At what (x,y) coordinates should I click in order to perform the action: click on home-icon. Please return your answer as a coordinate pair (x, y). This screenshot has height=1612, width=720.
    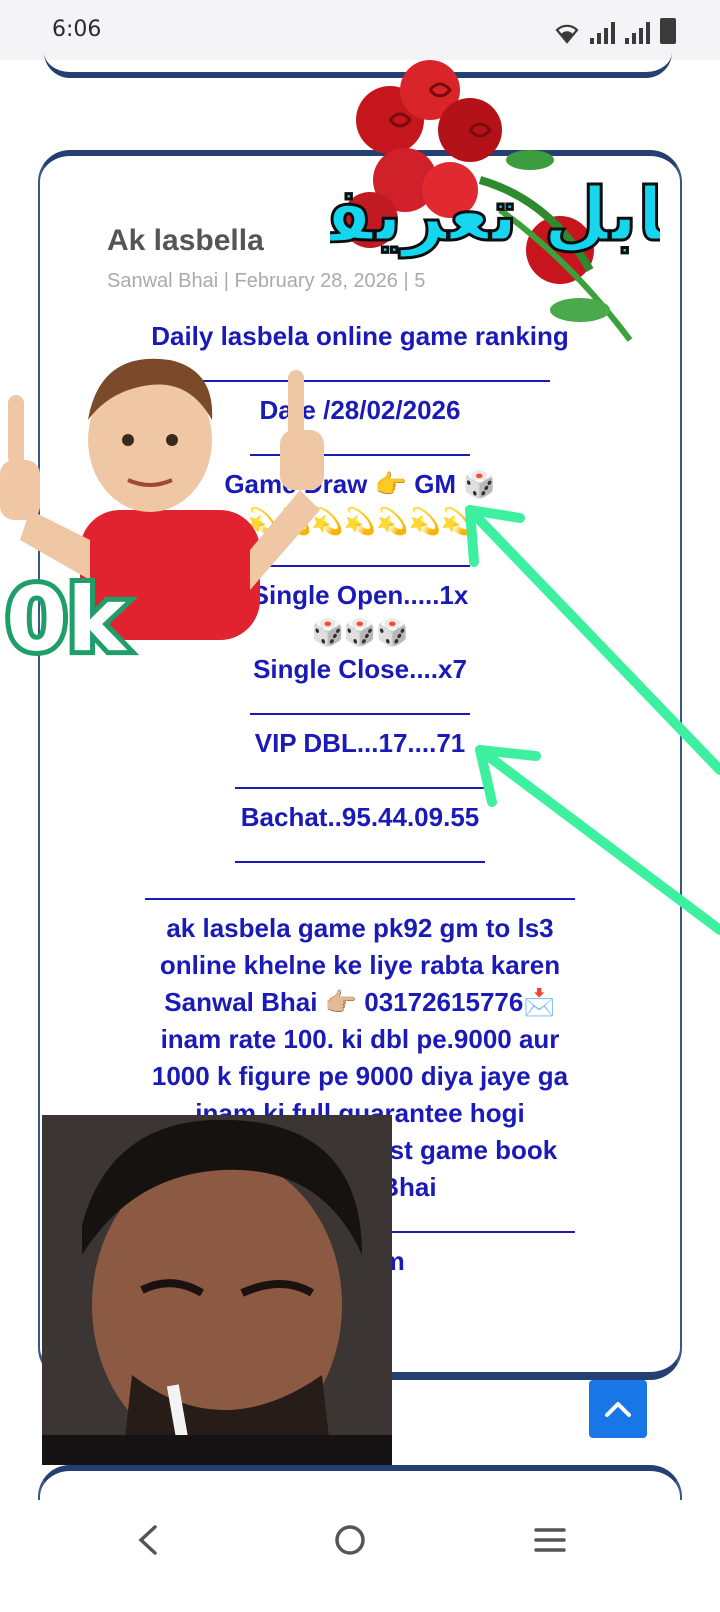
    Looking at the image, I should click on (350, 1540).